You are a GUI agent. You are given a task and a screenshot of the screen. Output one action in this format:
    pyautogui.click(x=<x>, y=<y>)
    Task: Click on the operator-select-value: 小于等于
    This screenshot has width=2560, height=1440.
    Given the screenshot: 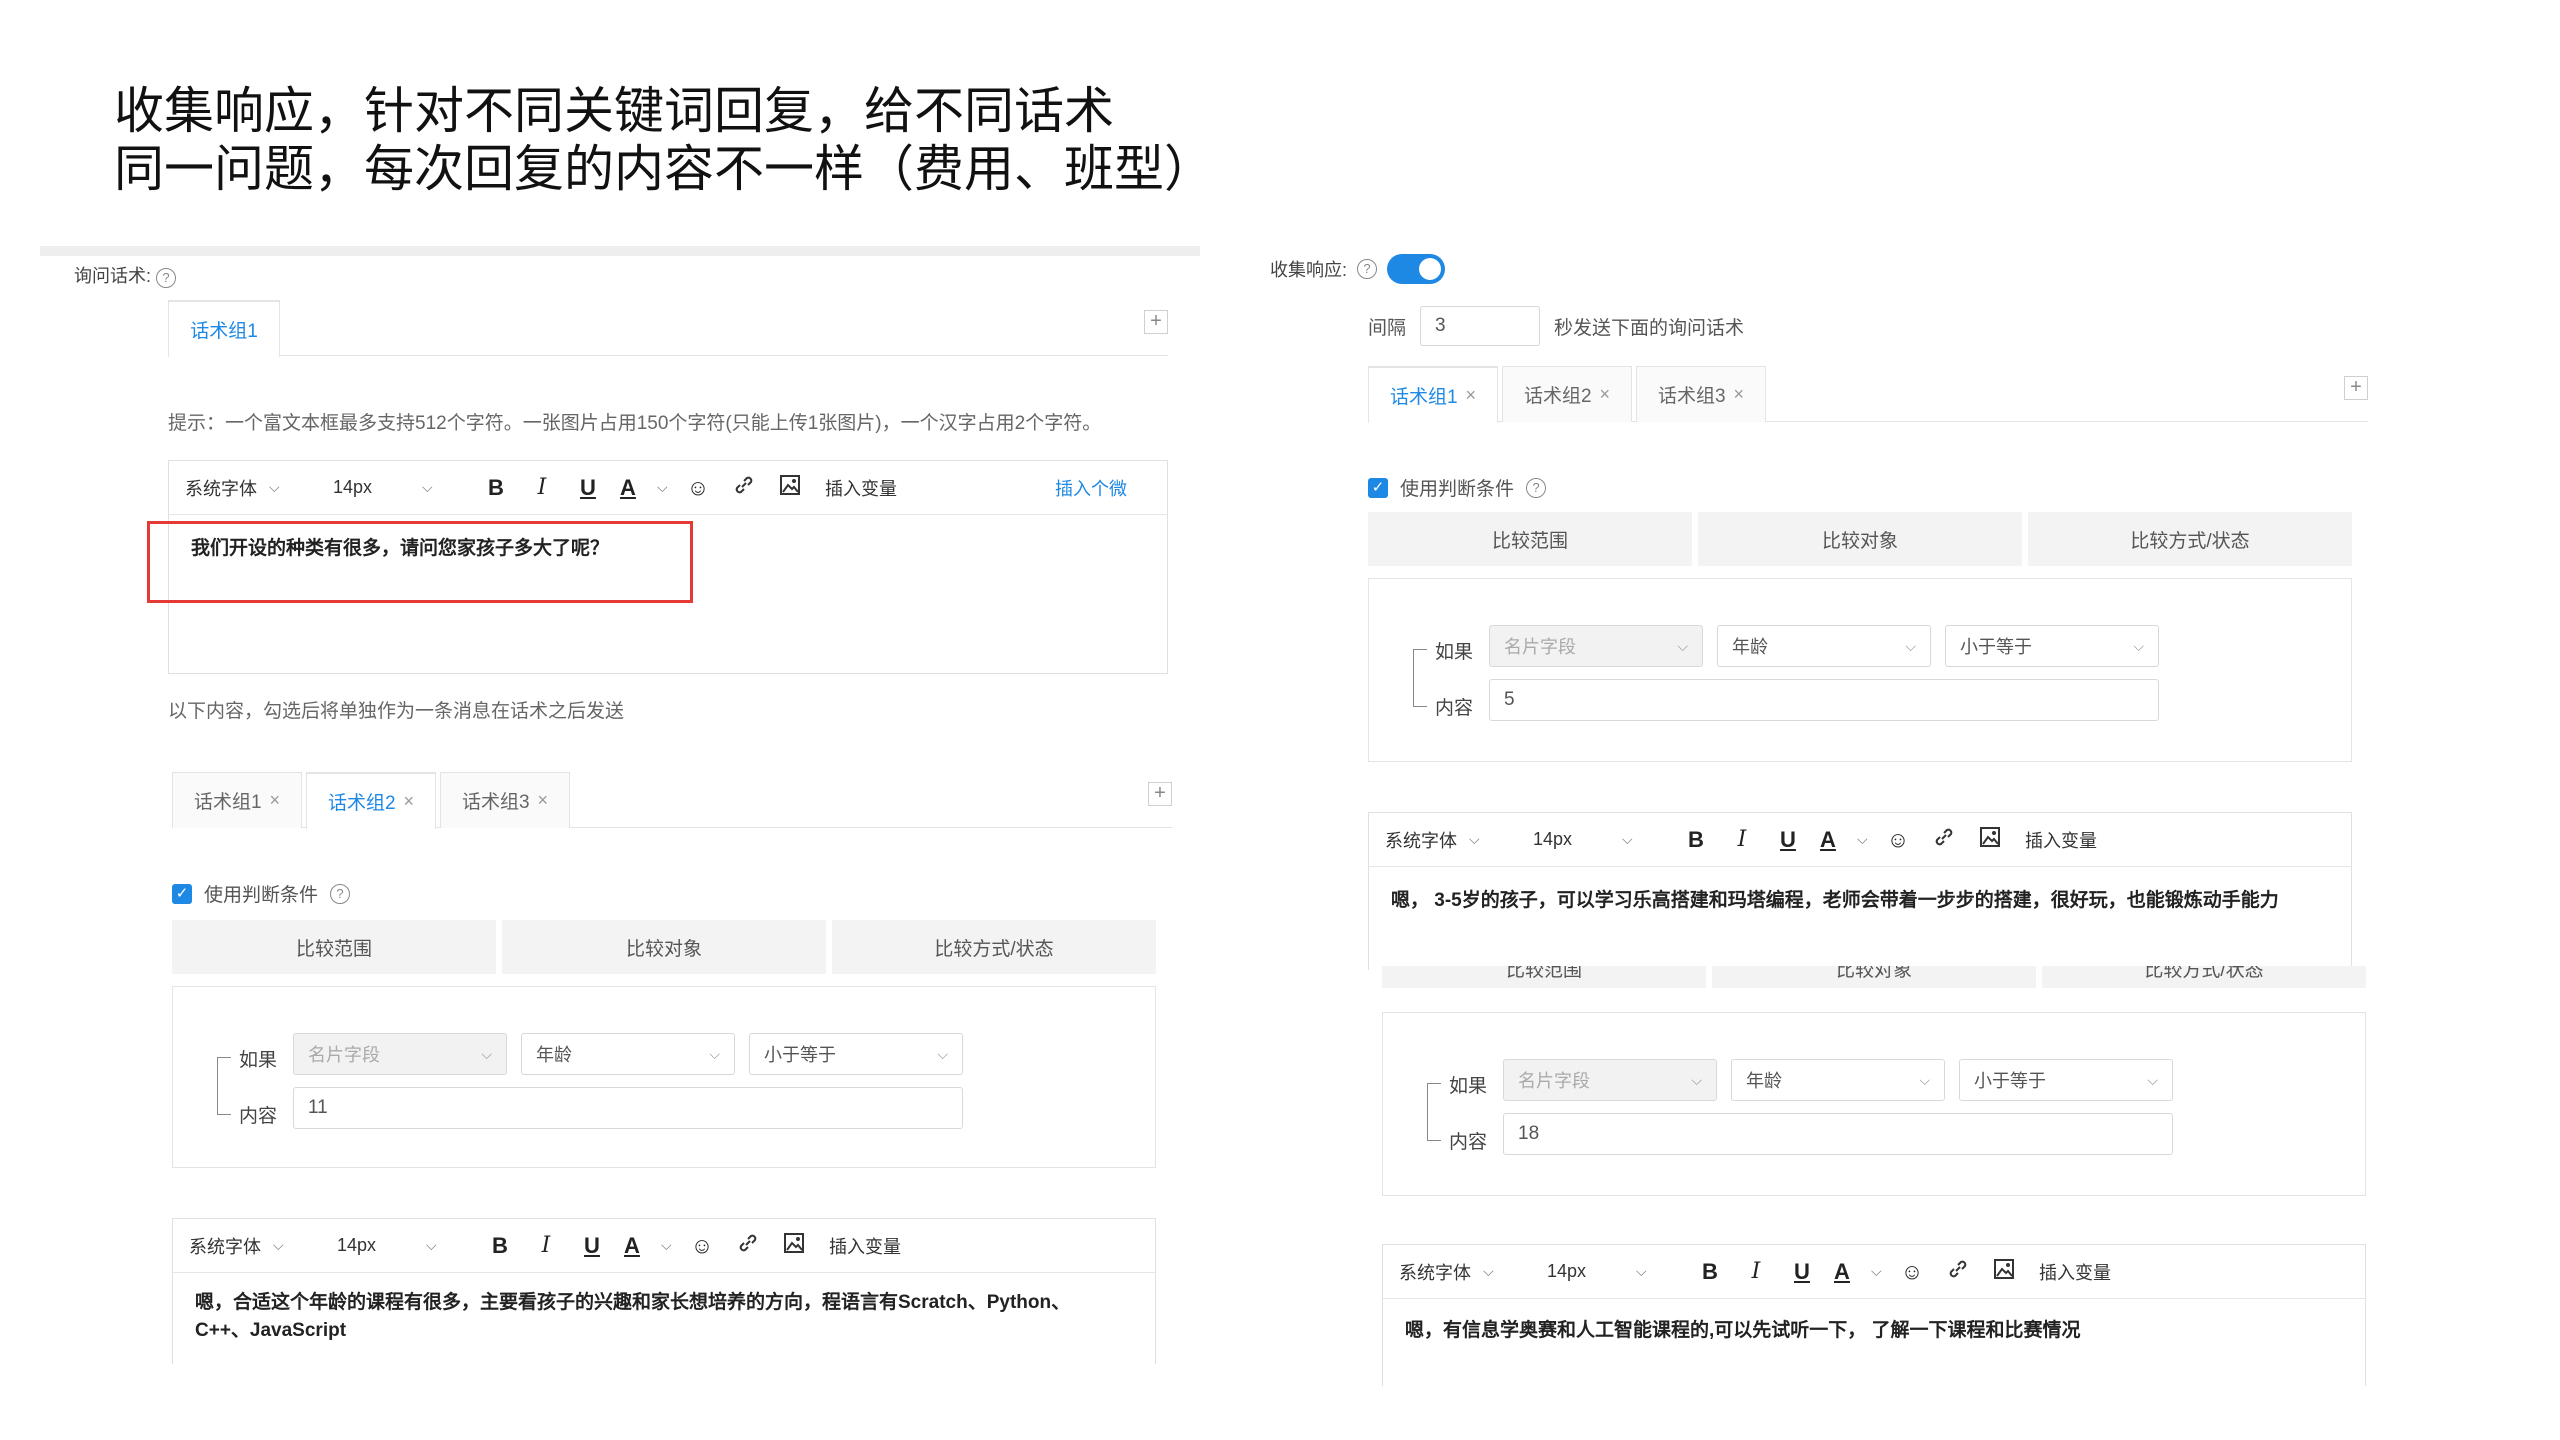 What is the action you would take?
    pyautogui.click(x=2010, y=1081)
    